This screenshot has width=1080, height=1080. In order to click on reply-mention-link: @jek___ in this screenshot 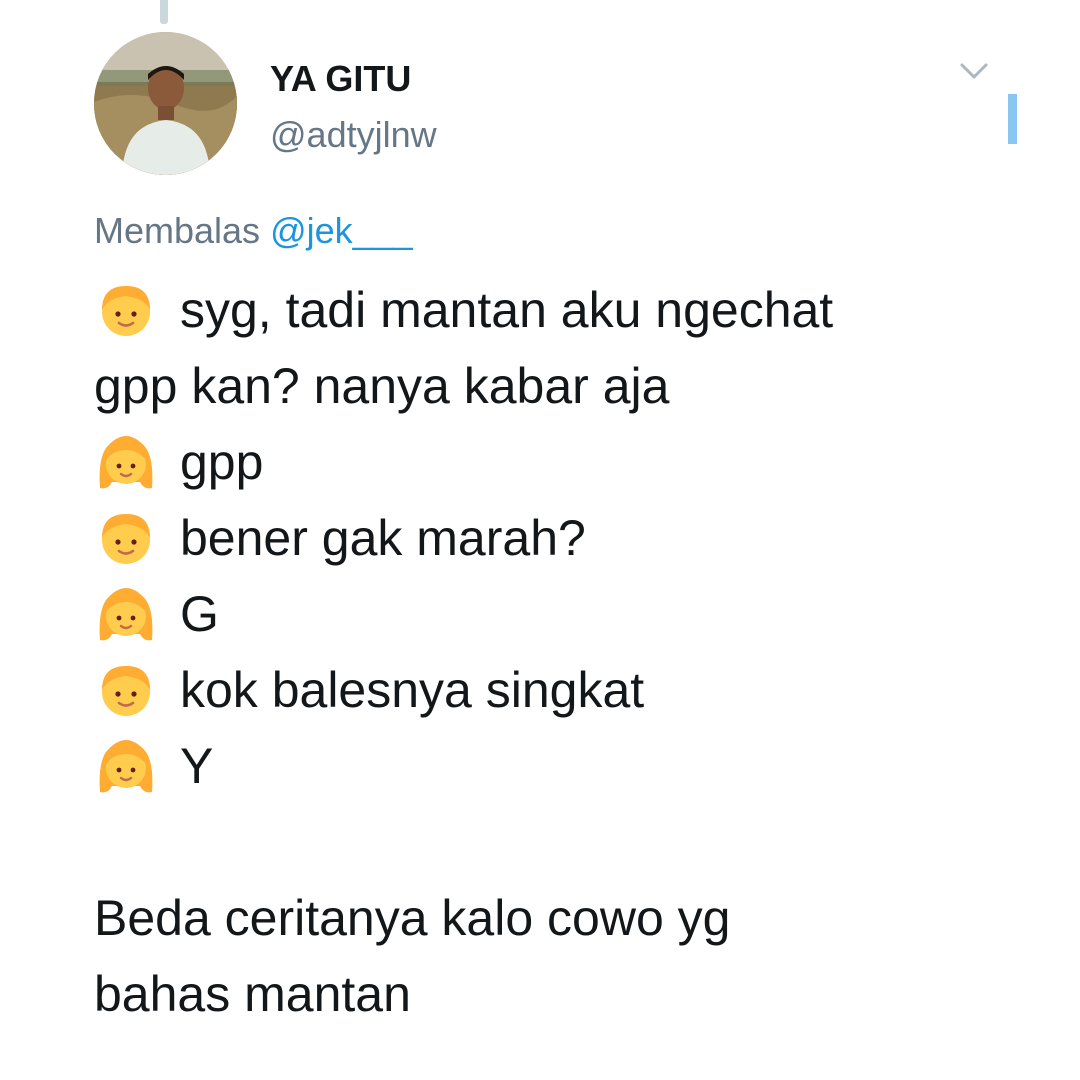, I will do `click(341, 230)`.